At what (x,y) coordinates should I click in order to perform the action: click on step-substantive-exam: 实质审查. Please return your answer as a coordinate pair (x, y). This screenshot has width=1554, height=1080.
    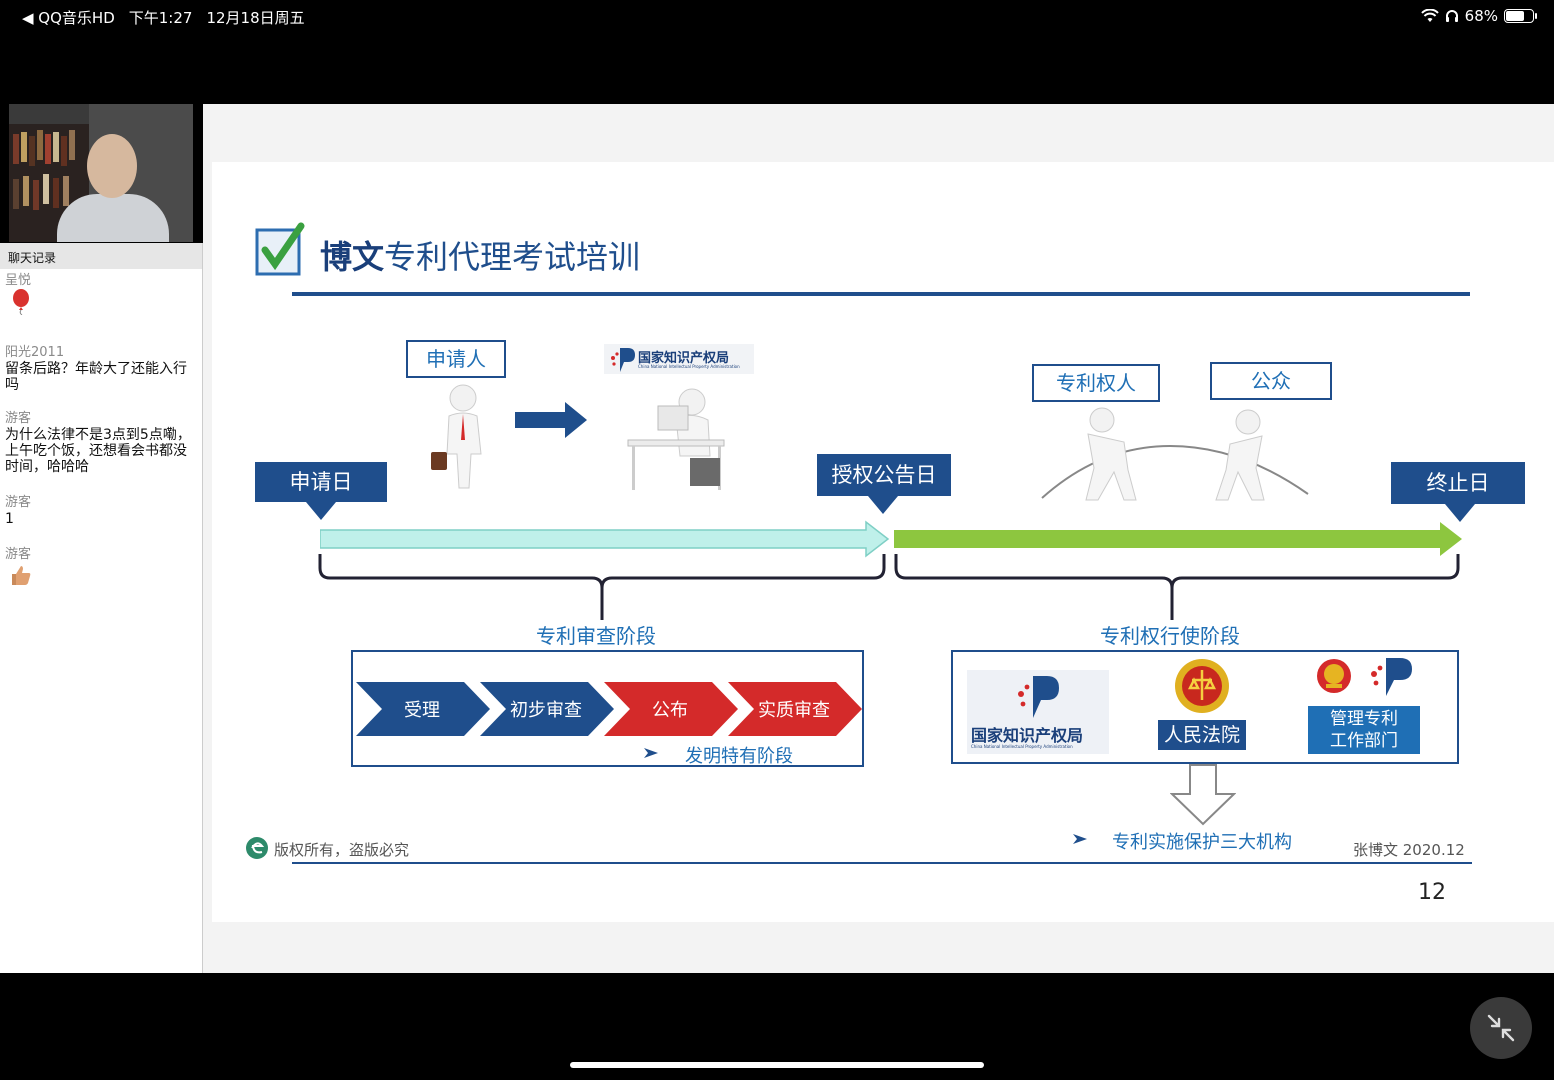
    Looking at the image, I should click on (794, 710).